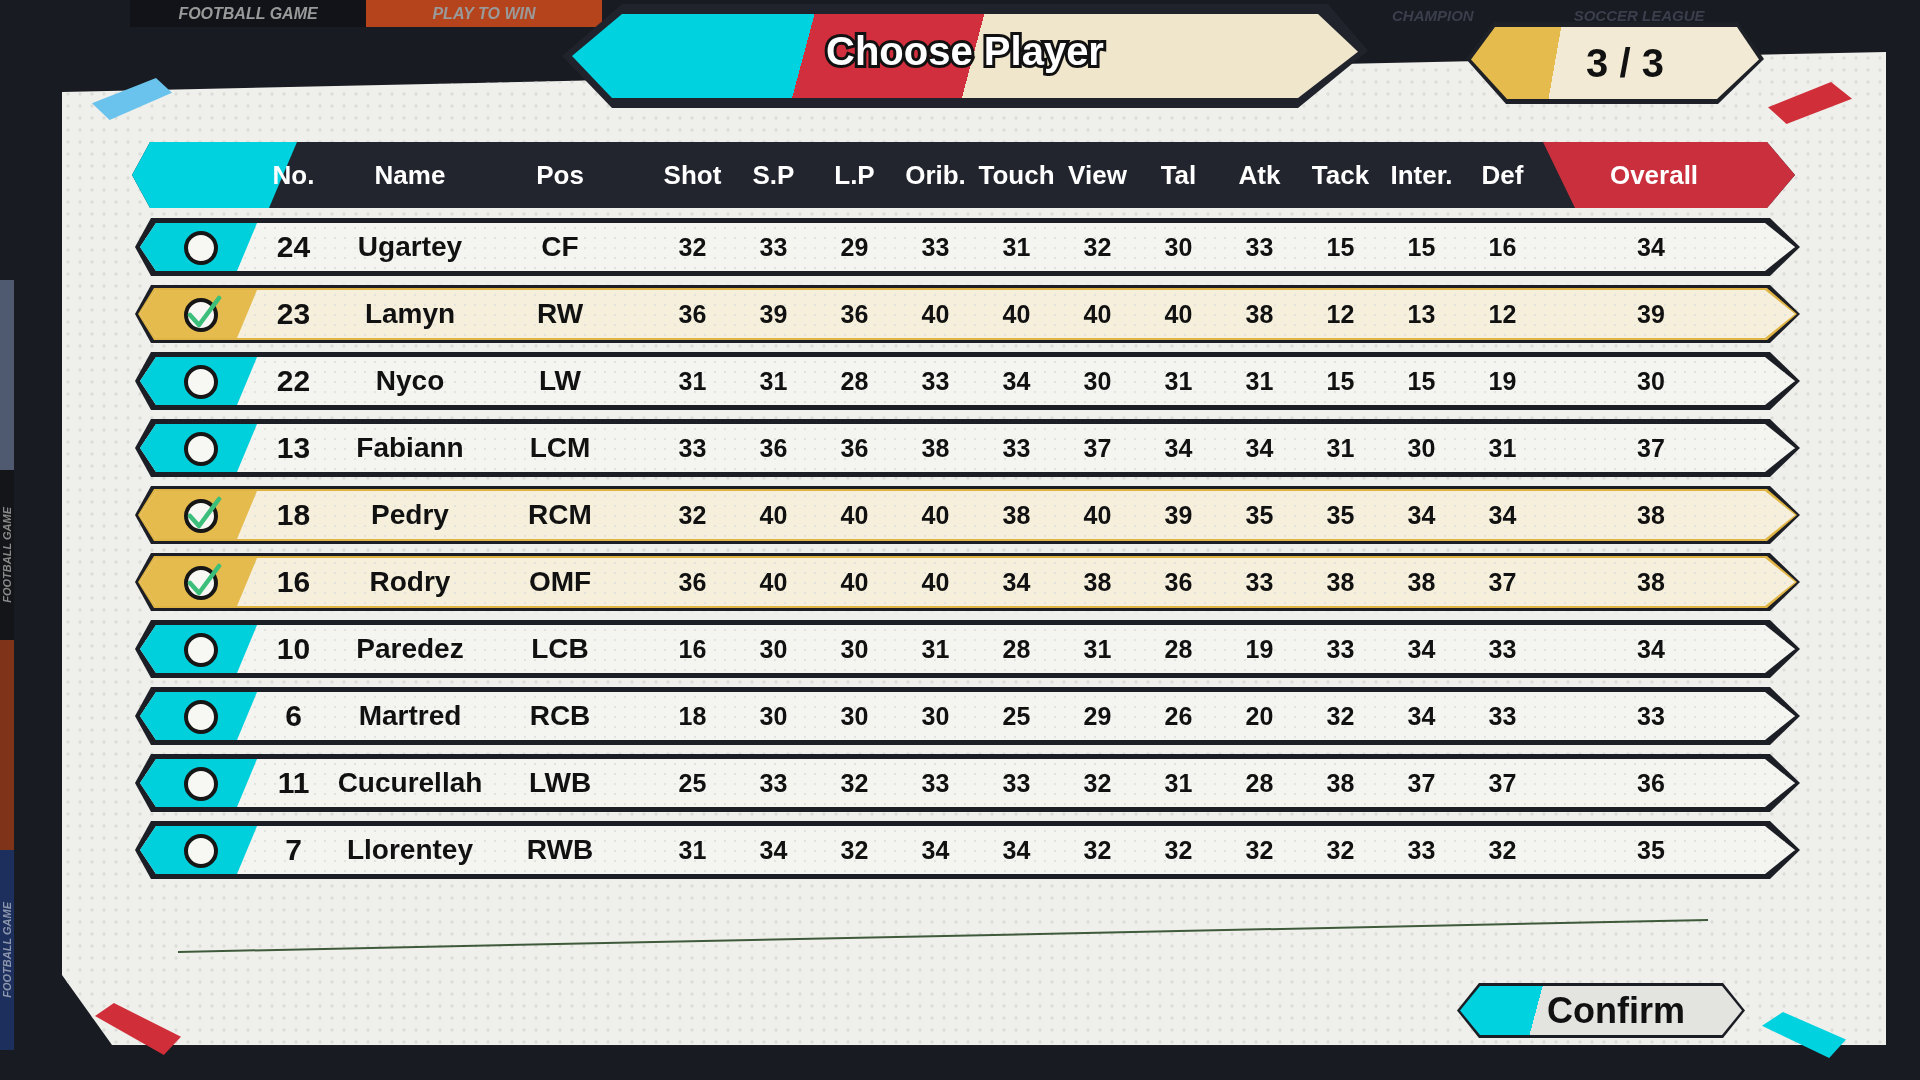  What do you see at coordinates (965, 51) in the screenshot?
I see `page-title: Choose Player` at bounding box center [965, 51].